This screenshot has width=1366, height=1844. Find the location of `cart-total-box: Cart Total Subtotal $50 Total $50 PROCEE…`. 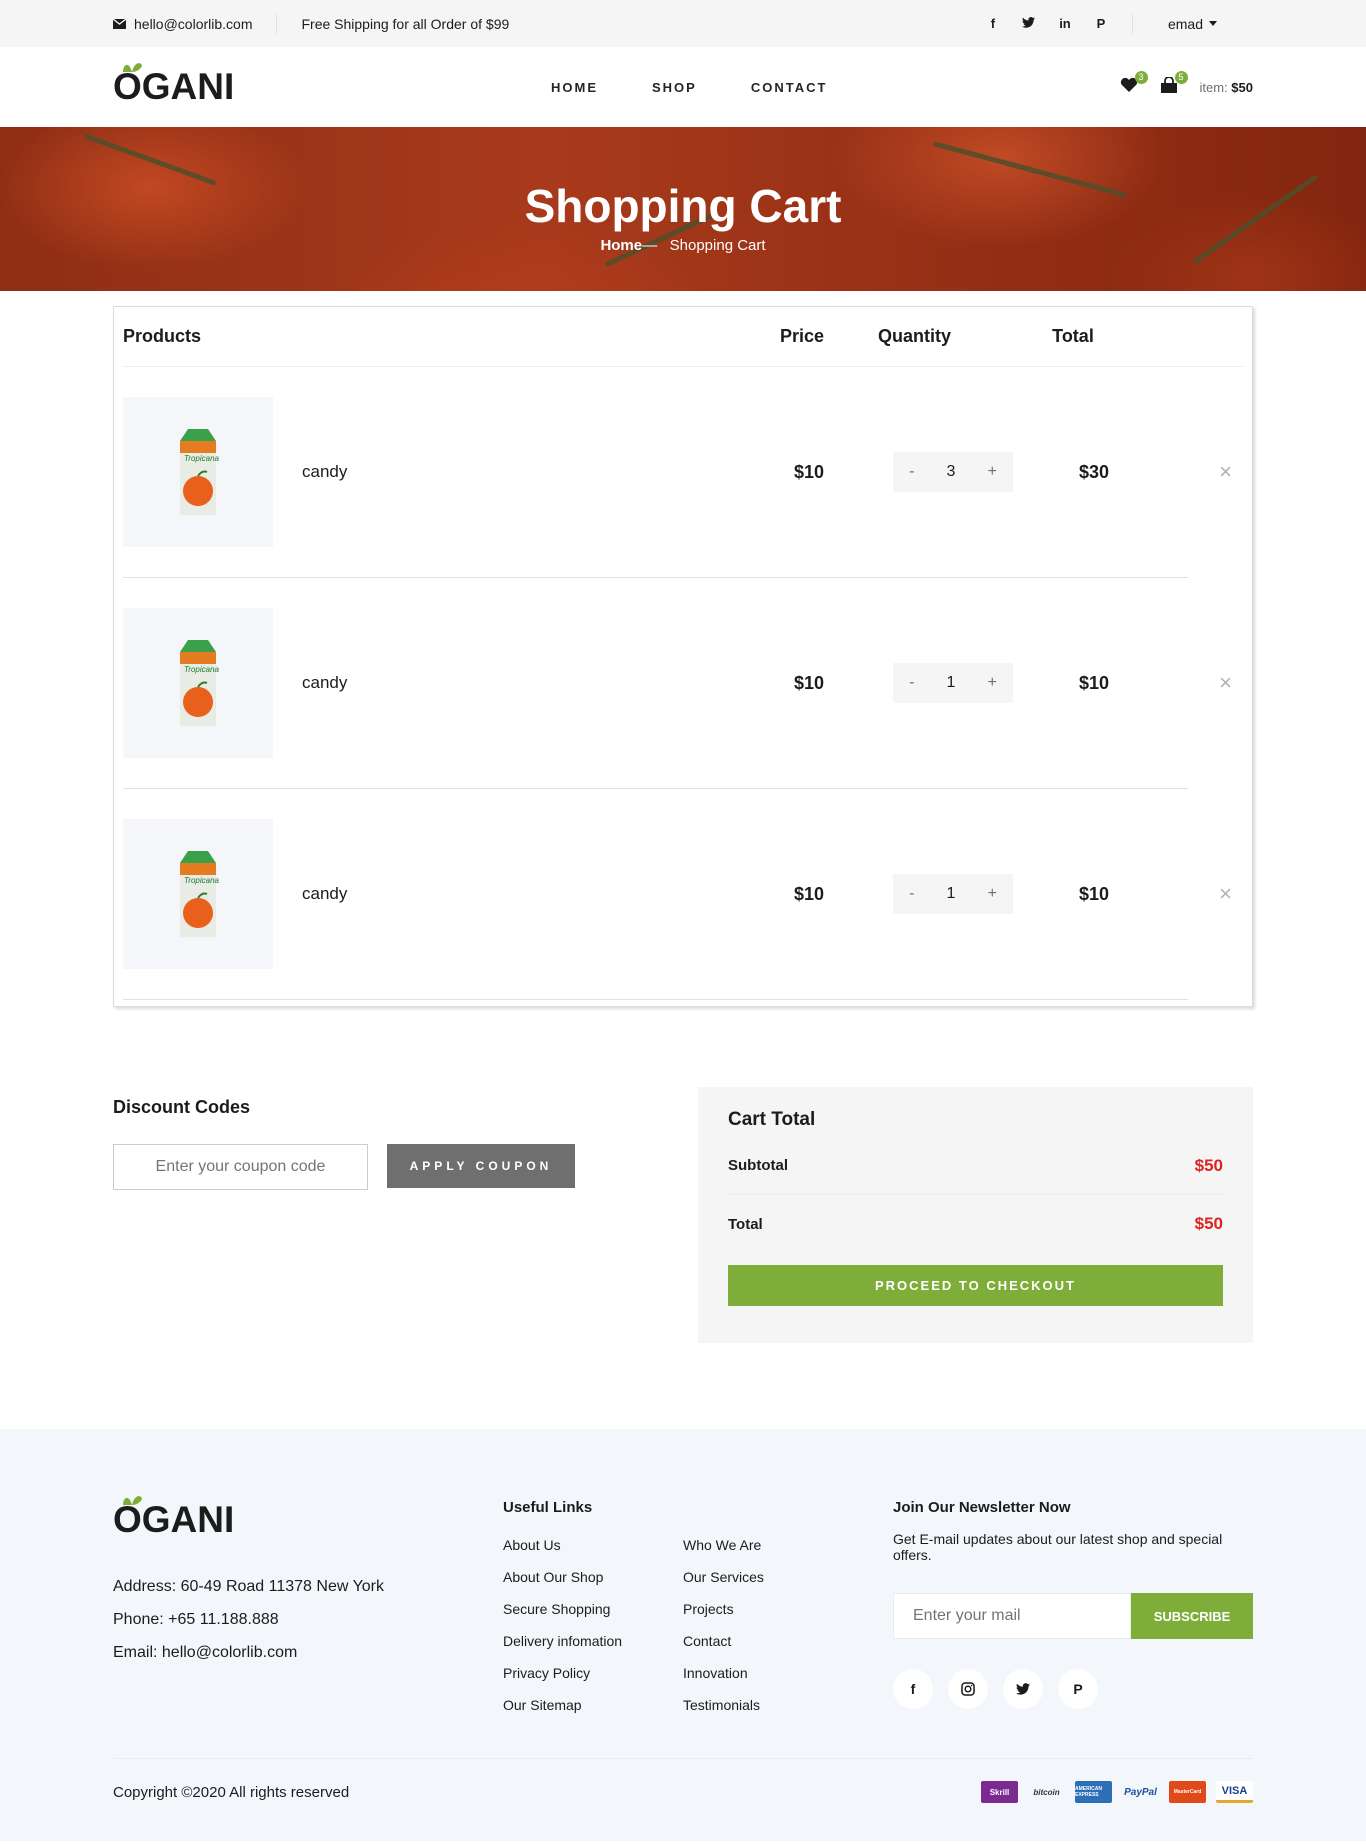

cart-total-box: Cart Total Subtotal $50 Total $50 PROCEE… is located at coordinates (975, 1215).